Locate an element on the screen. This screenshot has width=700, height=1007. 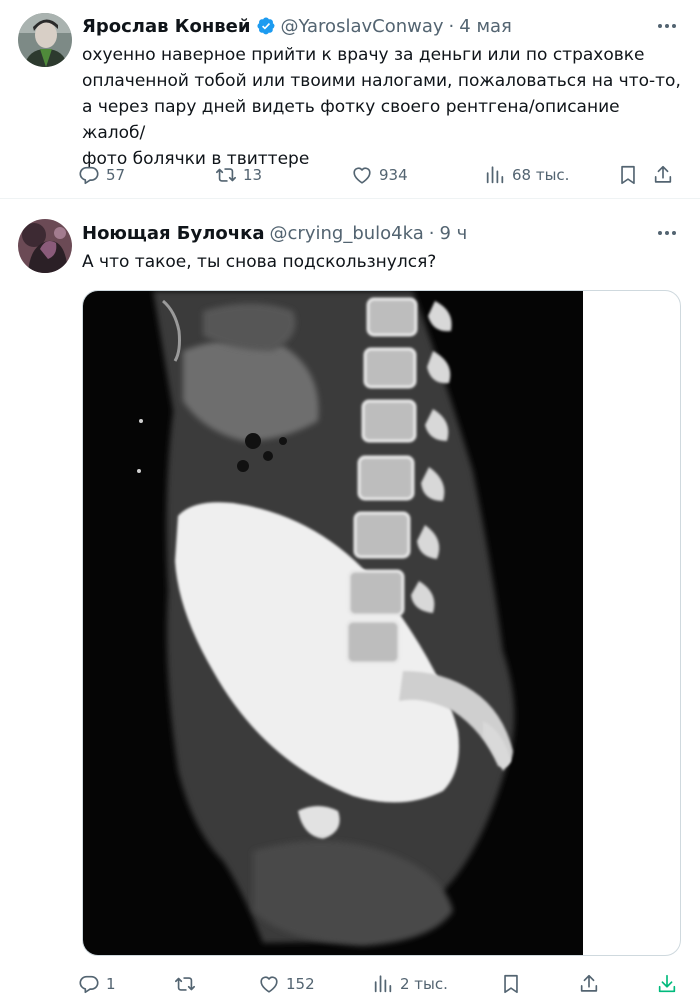
like-count: 934 is located at coordinates (393, 175).